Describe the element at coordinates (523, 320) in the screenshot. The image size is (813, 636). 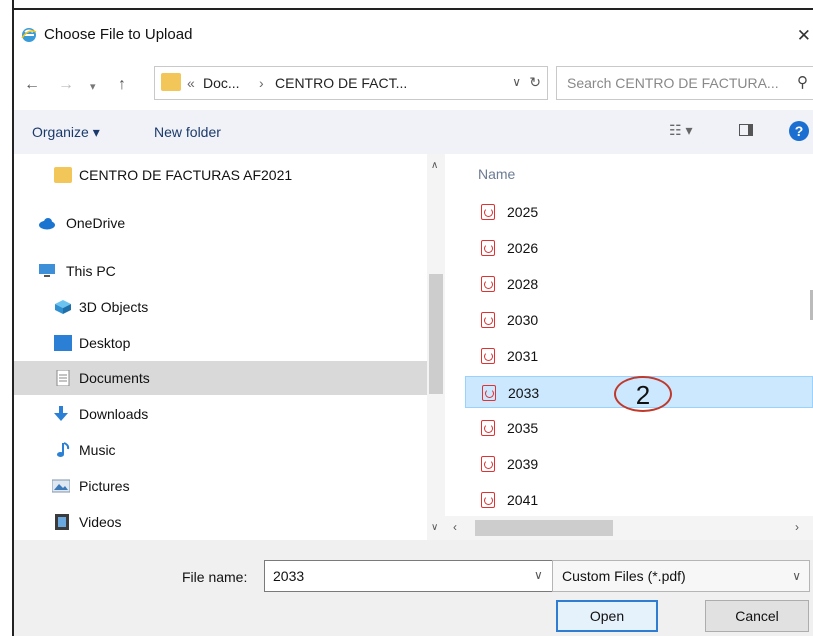
I see `file-name-label: 2030` at that location.